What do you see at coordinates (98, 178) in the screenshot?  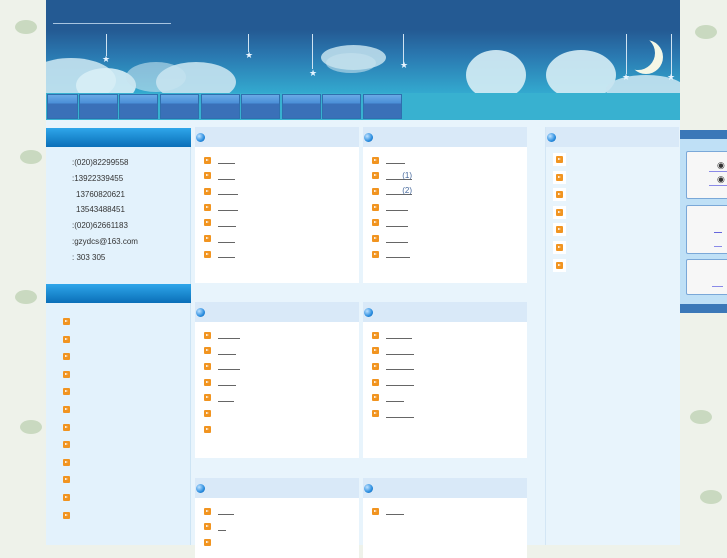 I see `contact-line: :13922339455` at bounding box center [98, 178].